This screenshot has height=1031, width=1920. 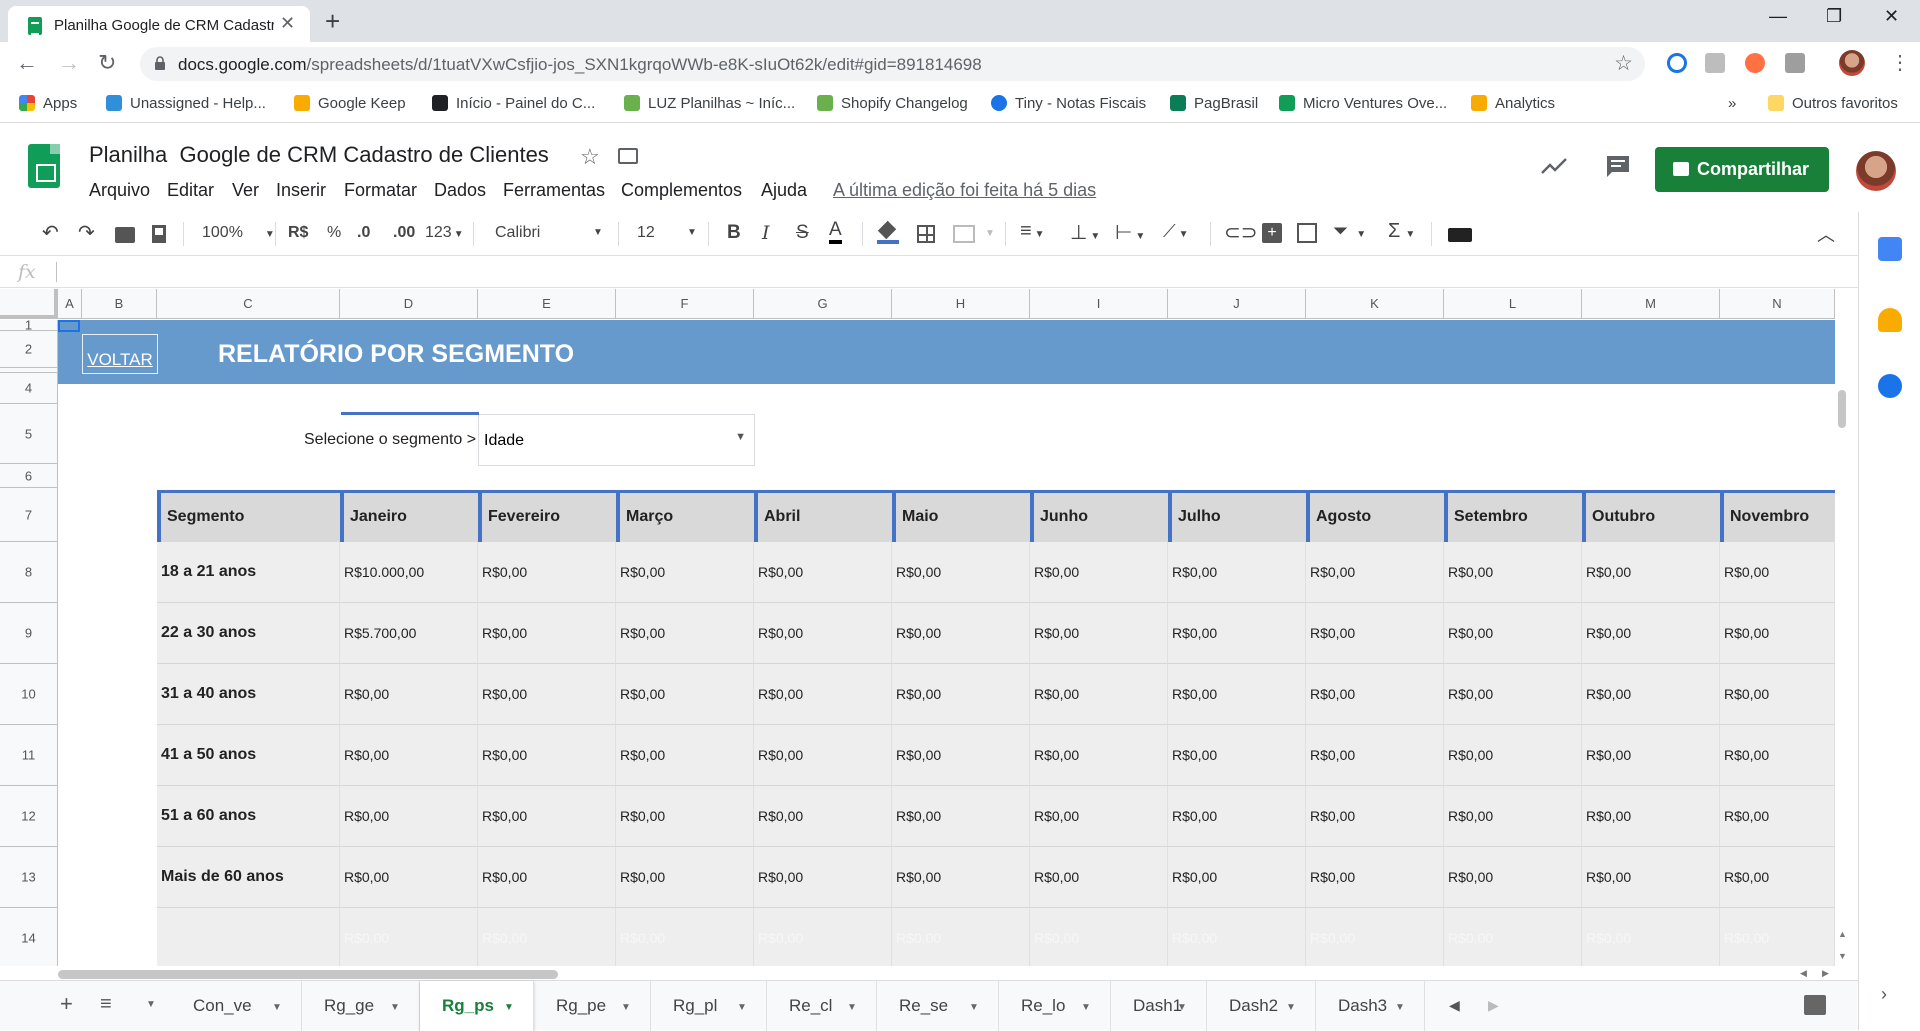 What do you see at coordinates (380, 190) in the screenshot?
I see `menu-formatar: Formatar` at bounding box center [380, 190].